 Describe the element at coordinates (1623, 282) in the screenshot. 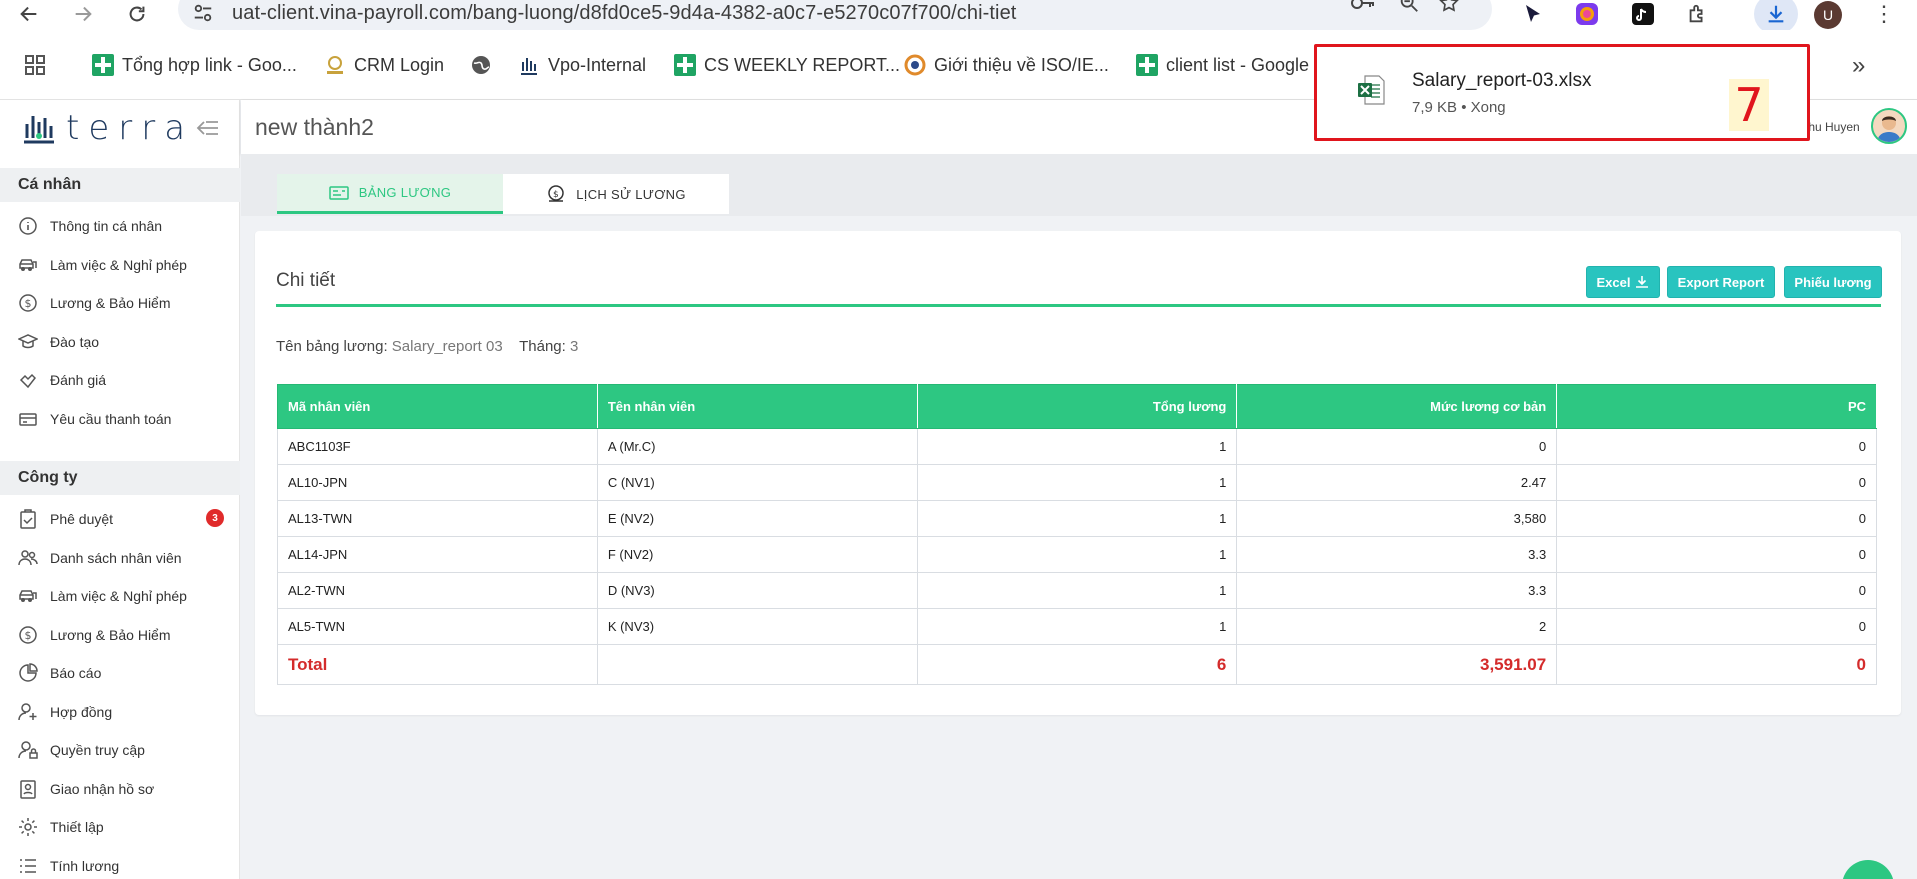

I see `excel-button: Excel` at that location.